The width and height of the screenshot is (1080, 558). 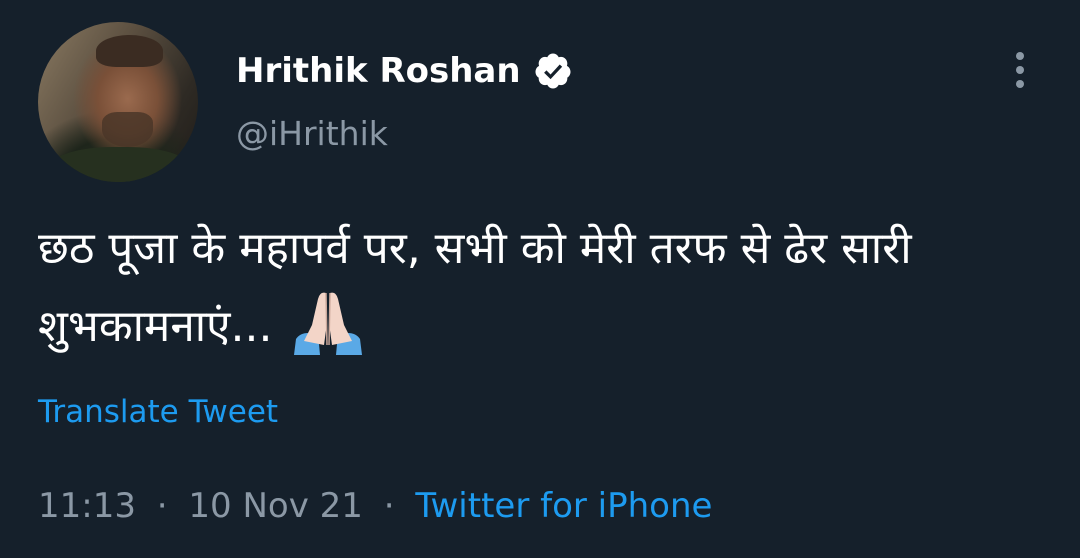 I want to click on tweet-source-link: Twitter for iPhone, so click(x=563, y=506).